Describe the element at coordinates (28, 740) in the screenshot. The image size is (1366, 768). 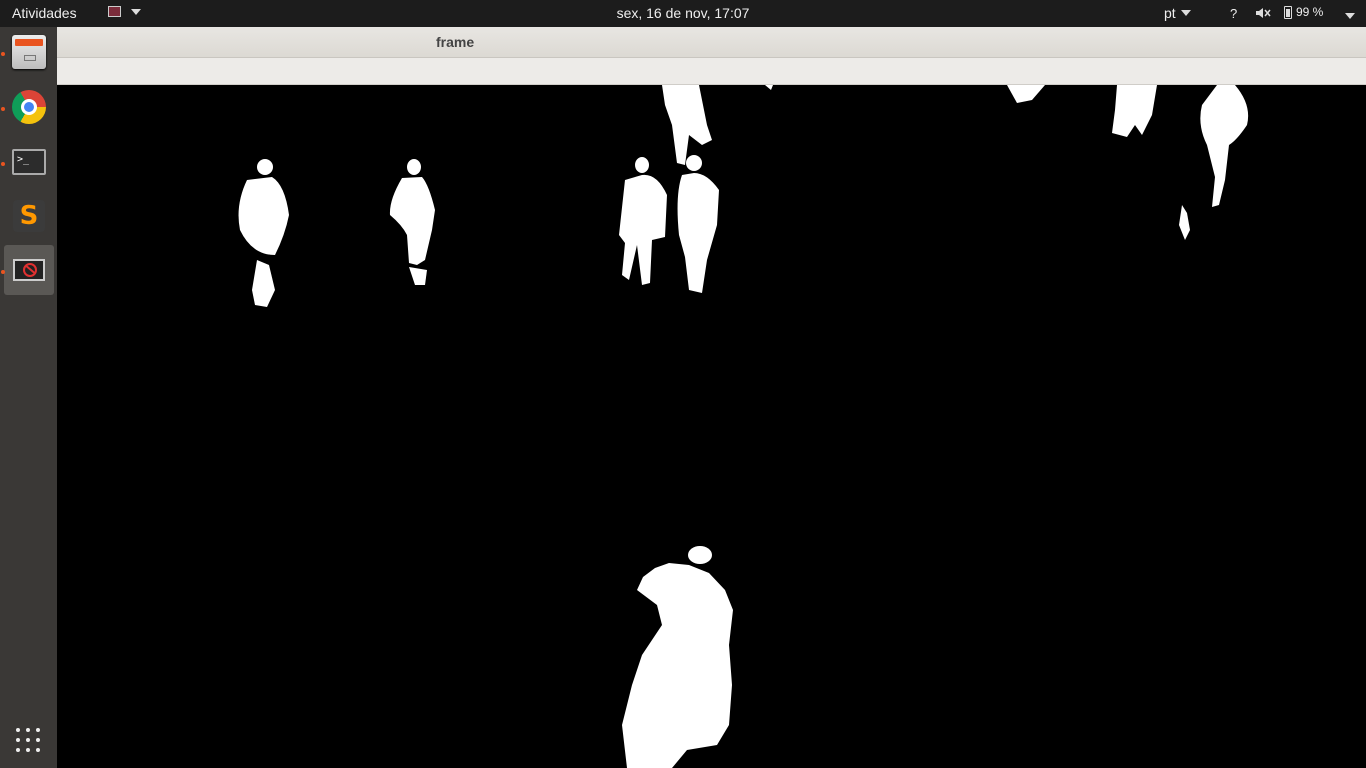
I see `show-applications-icon` at that location.